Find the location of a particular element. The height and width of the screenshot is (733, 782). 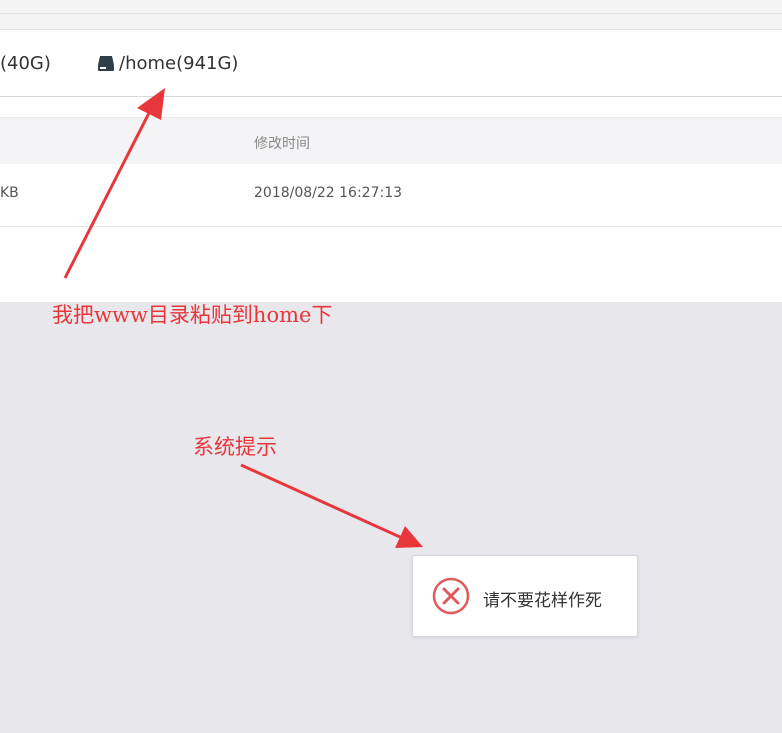

disk-label: /home(941G) is located at coordinates (179, 63).